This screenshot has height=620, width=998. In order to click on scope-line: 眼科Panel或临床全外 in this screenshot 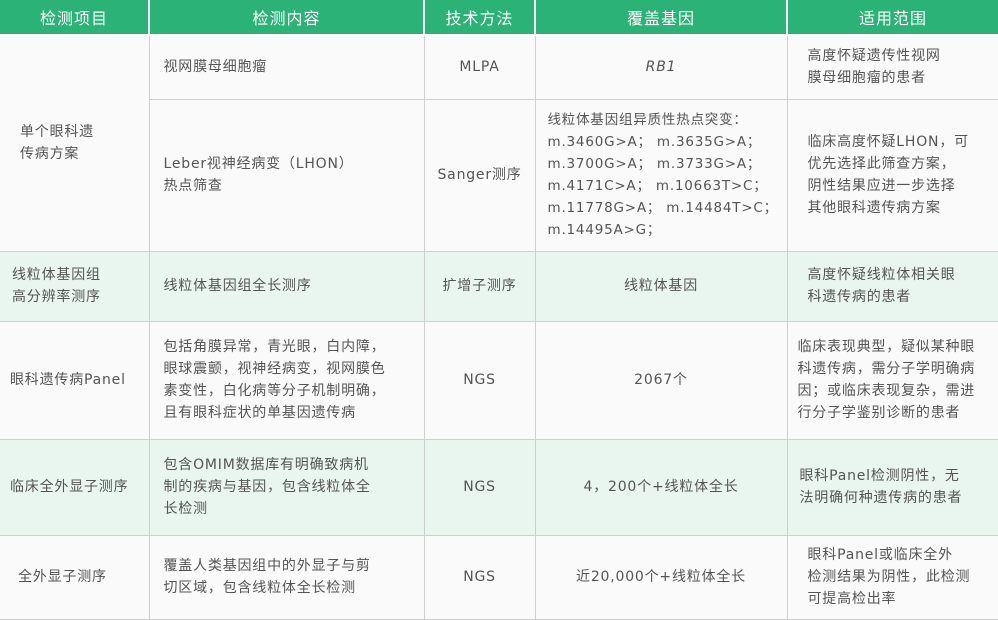, I will do `click(880, 555)`.